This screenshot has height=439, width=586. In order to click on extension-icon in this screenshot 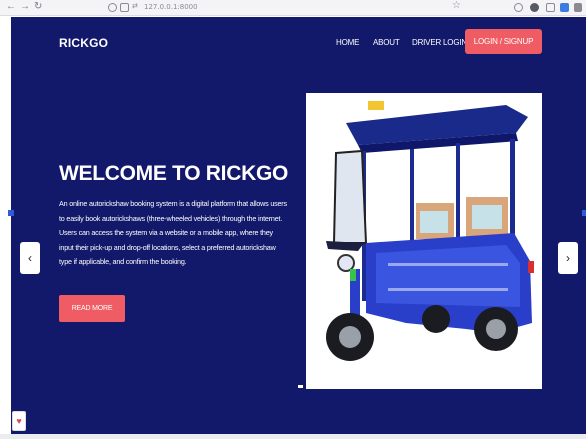, I will do `click(564, 7)`.